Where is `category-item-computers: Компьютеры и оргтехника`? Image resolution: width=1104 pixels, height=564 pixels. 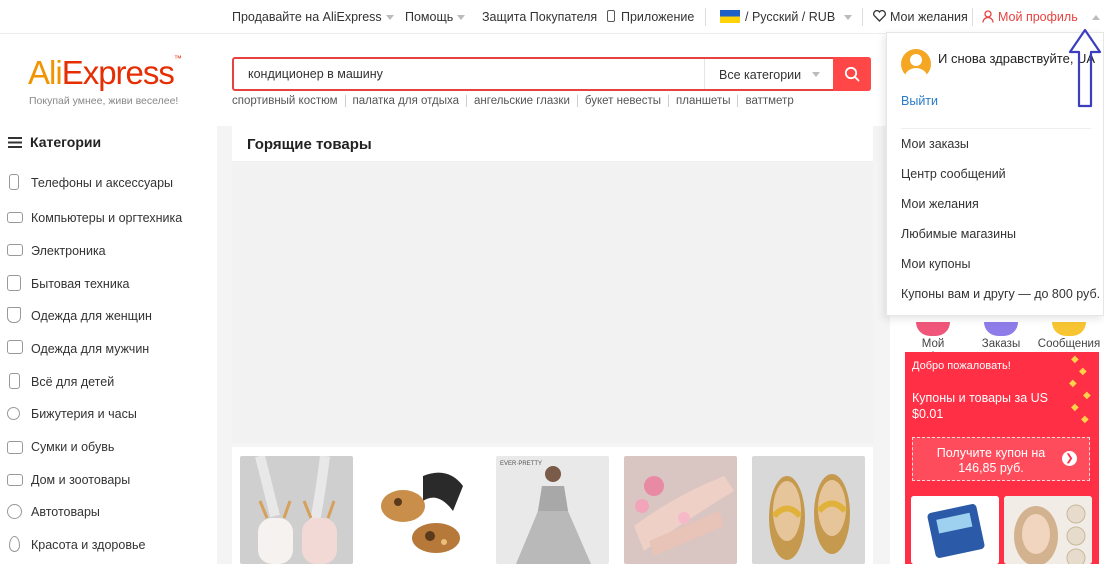 category-item-computers: Компьютеры и оргтехника is located at coordinates (108, 218).